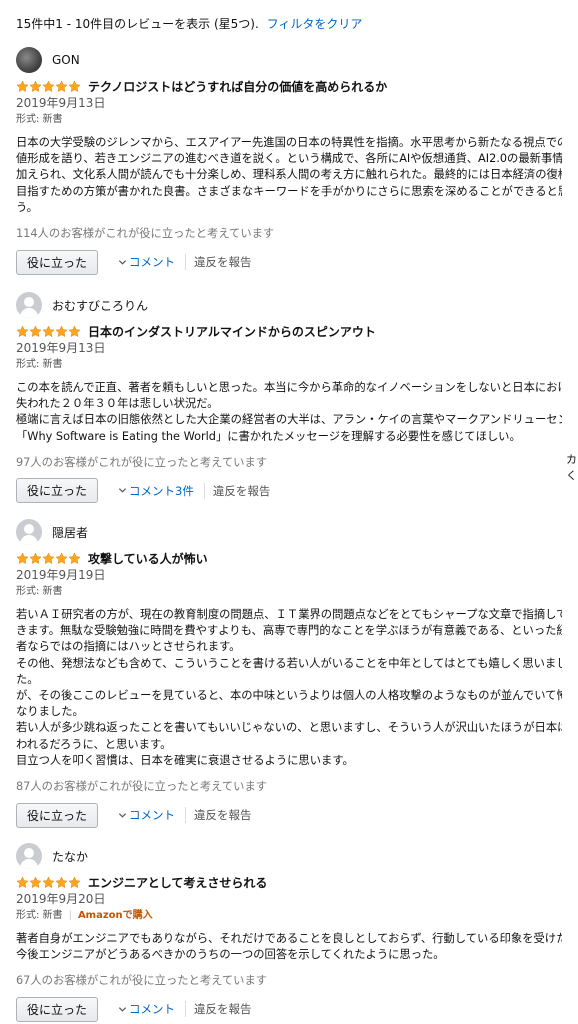 The width and height of the screenshot is (578, 1024). What do you see at coordinates (289, 856) in the screenshot?
I see `reviewer-profile: たなか` at bounding box center [289, 856].